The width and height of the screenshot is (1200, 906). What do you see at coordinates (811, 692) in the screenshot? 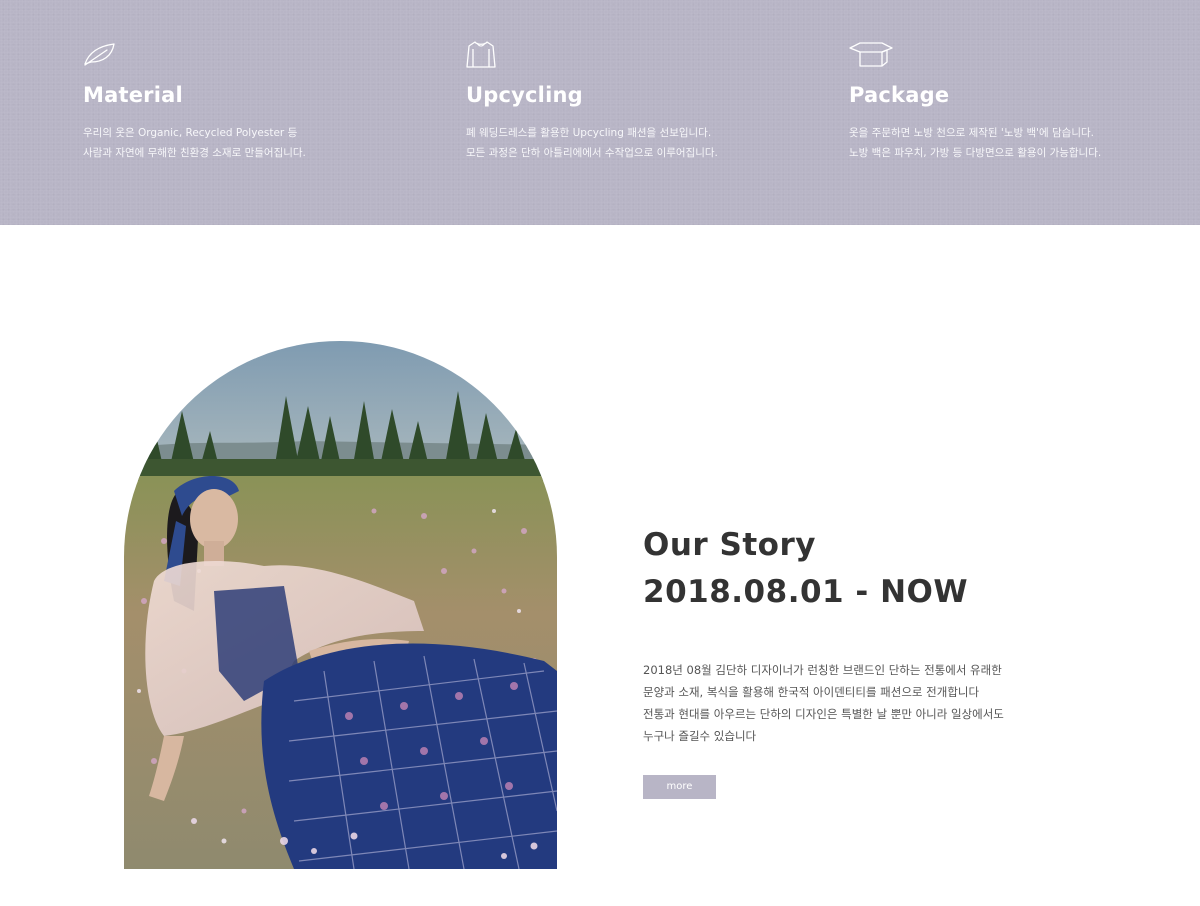
I see `story-description-line: 문양과 소재, 복식을 활용해 한국적 아이덴티티를 패션으로 전개합니다` at bounding box center [811, 692].